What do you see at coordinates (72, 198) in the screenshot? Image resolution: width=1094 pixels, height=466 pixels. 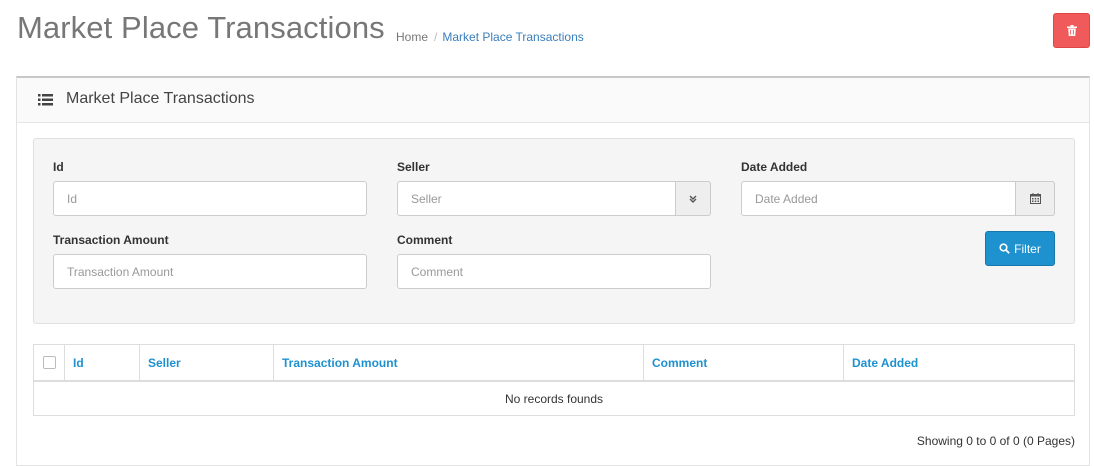 I see `id-placeholder: Id` at bounding box center [72, 198].